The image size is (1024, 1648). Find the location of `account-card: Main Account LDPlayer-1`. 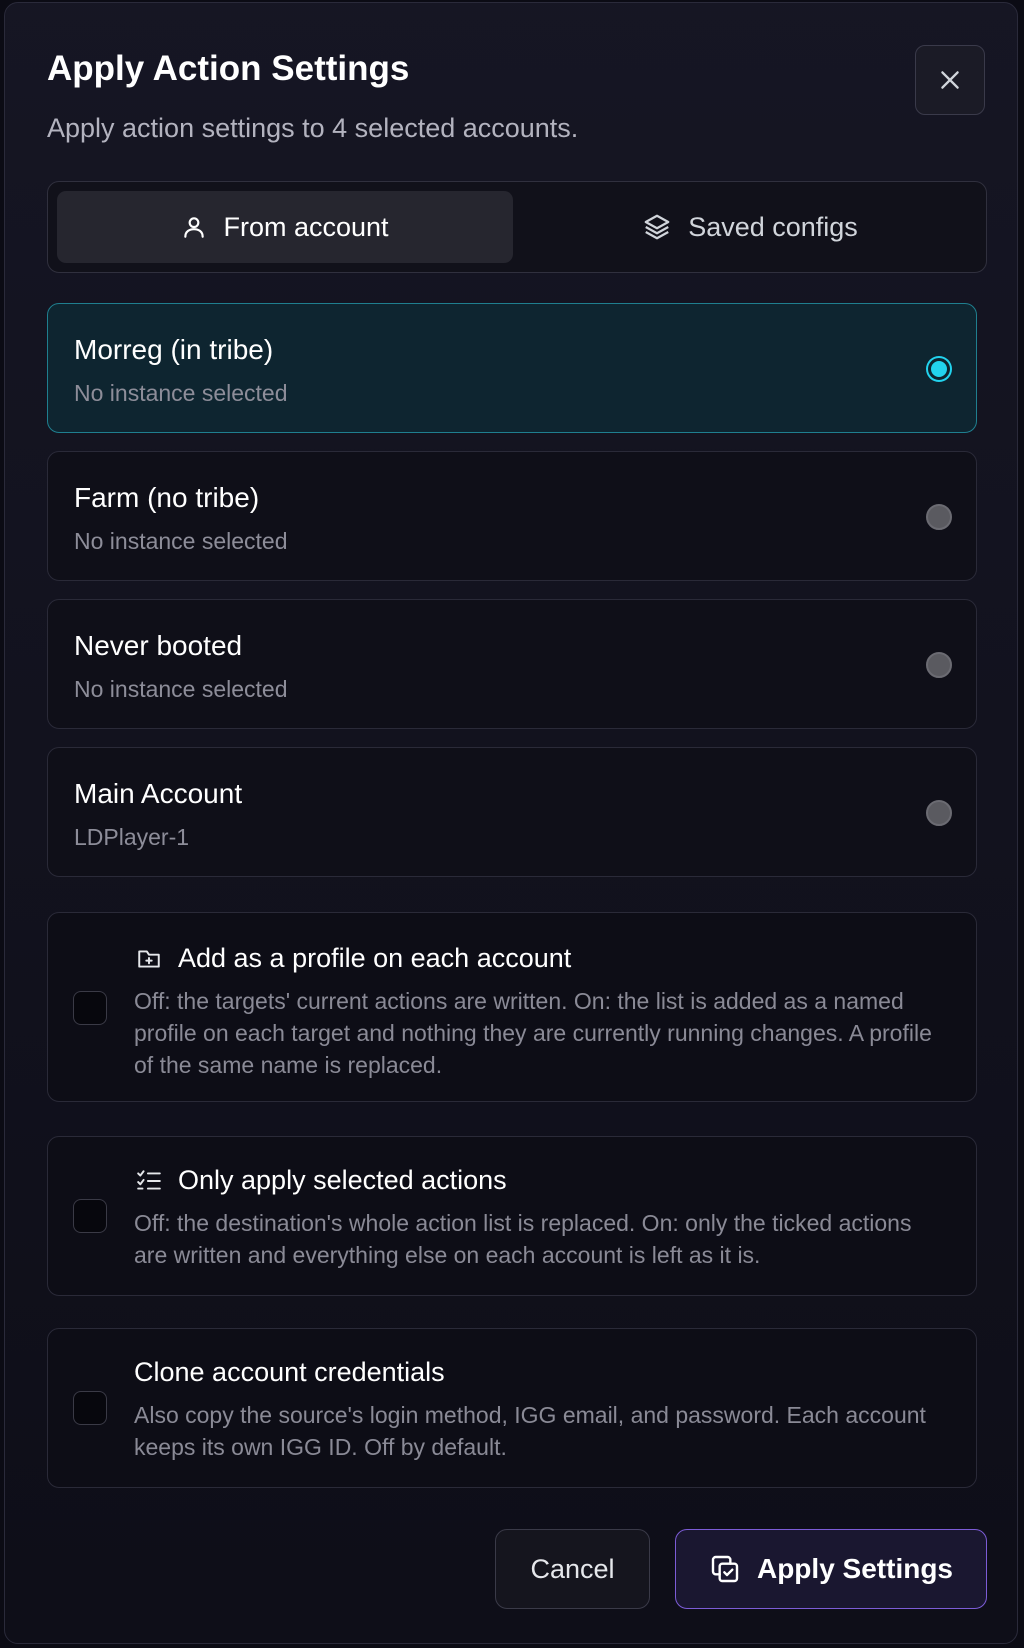

account-card: Main Account LDPlayer-1 is located at coordinates (512, 812).